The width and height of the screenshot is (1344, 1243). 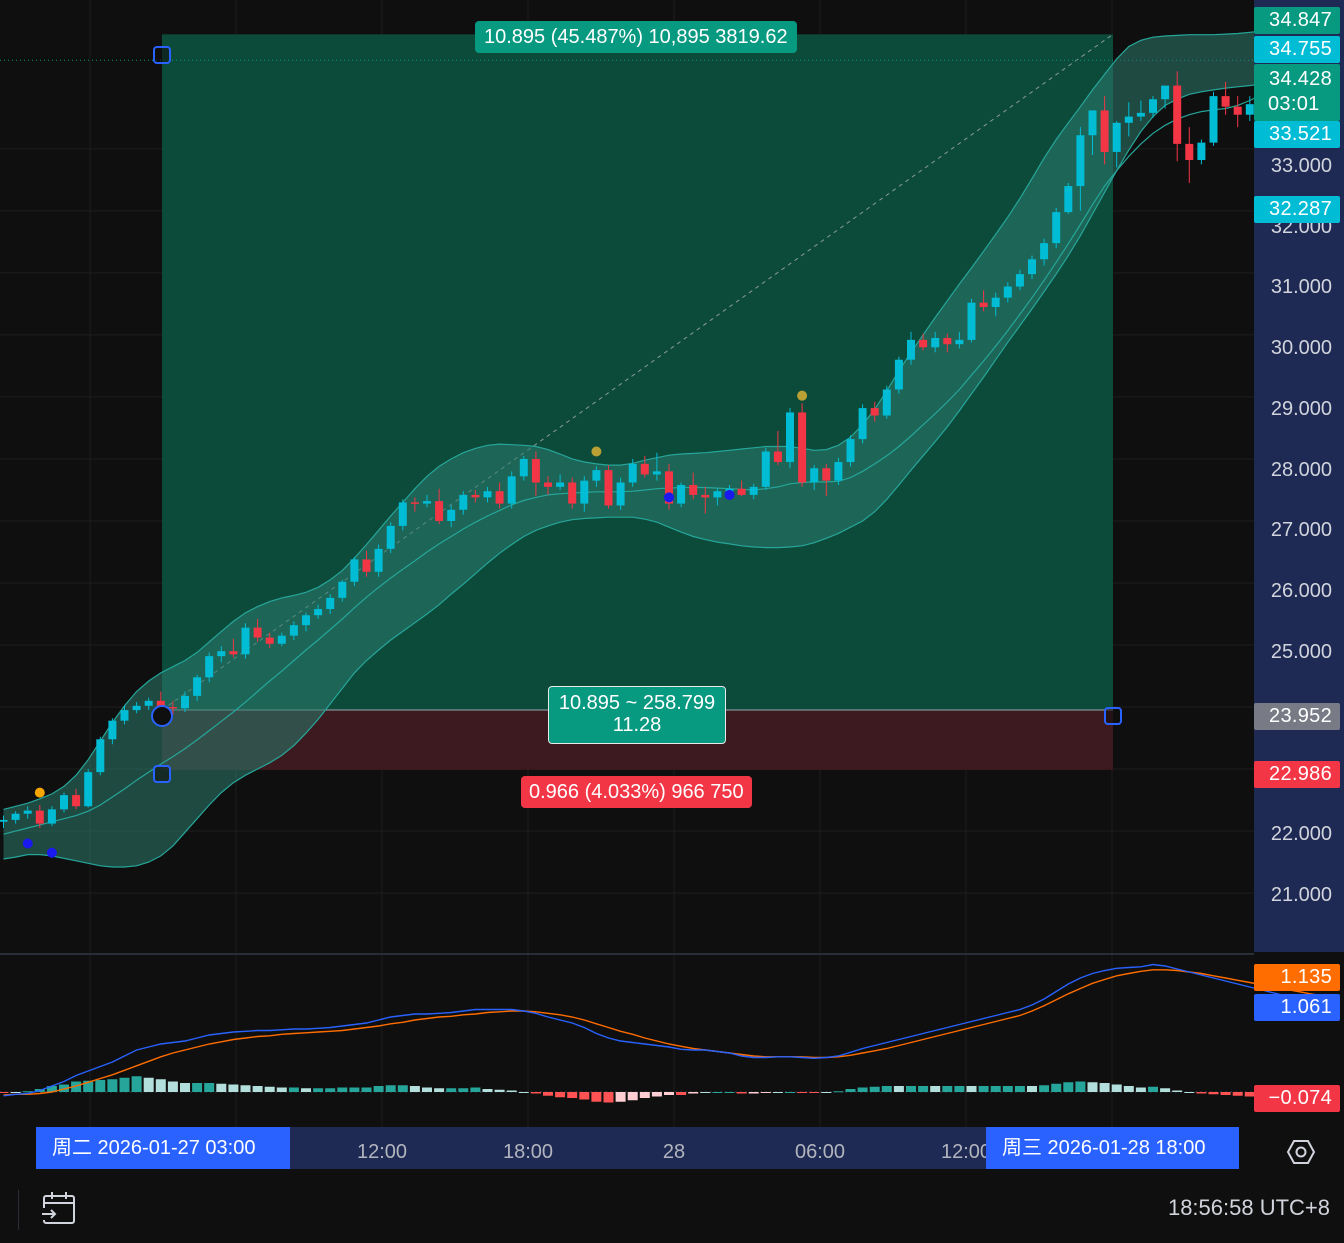 I want to click on time-tick: 06:00, so click(x=820, y=1152).